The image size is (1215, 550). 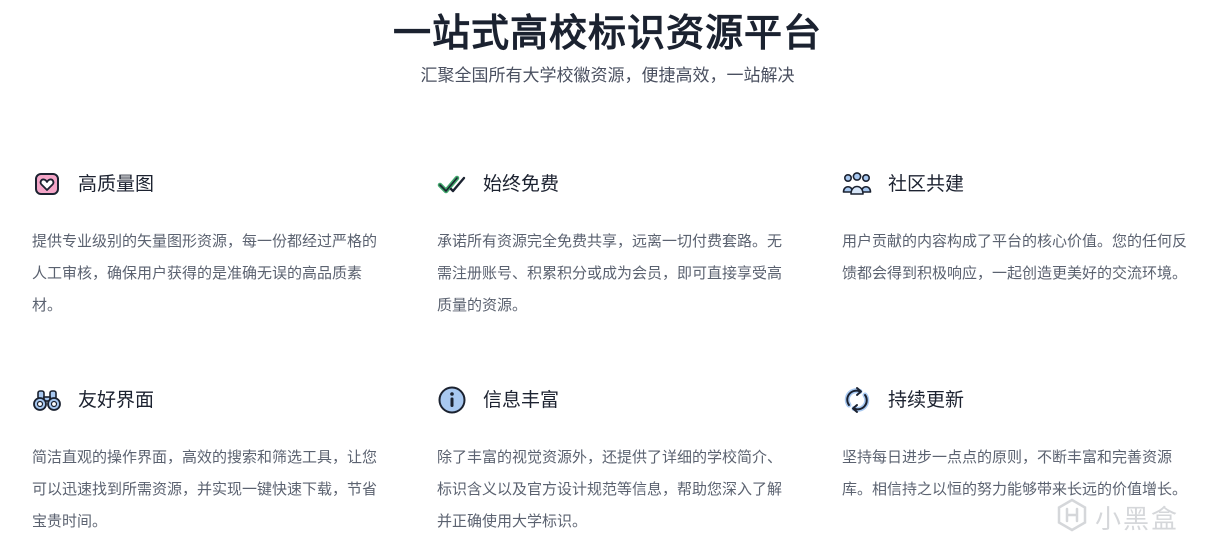 I want to click on community-people-icon, so click(x=857, y=184).